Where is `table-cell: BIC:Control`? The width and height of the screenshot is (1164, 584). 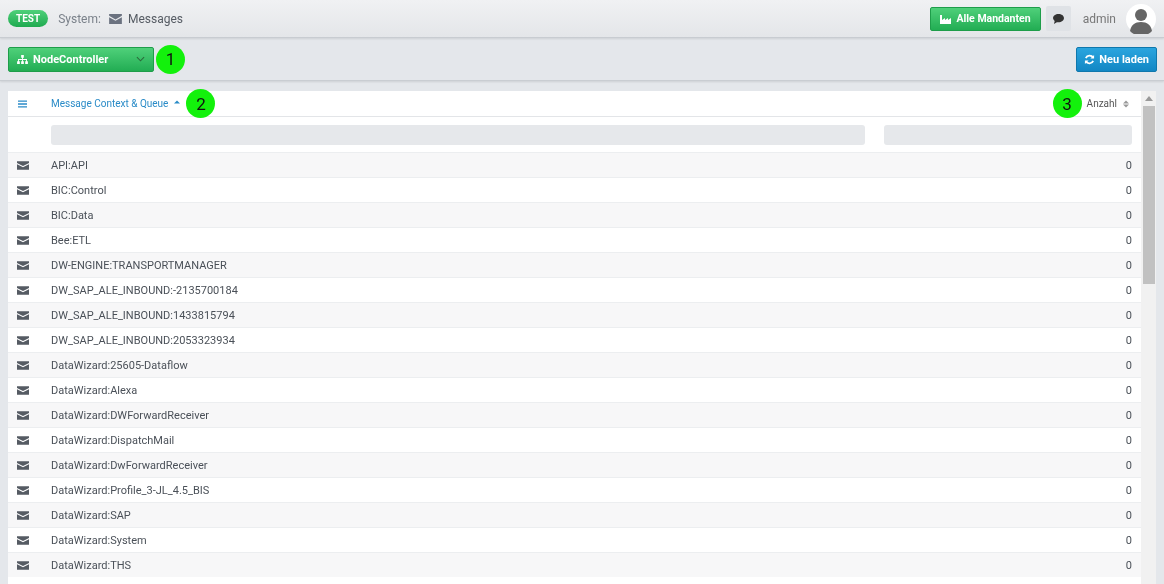 table-cell: BIC:Control is located at coordinates (79, 190).